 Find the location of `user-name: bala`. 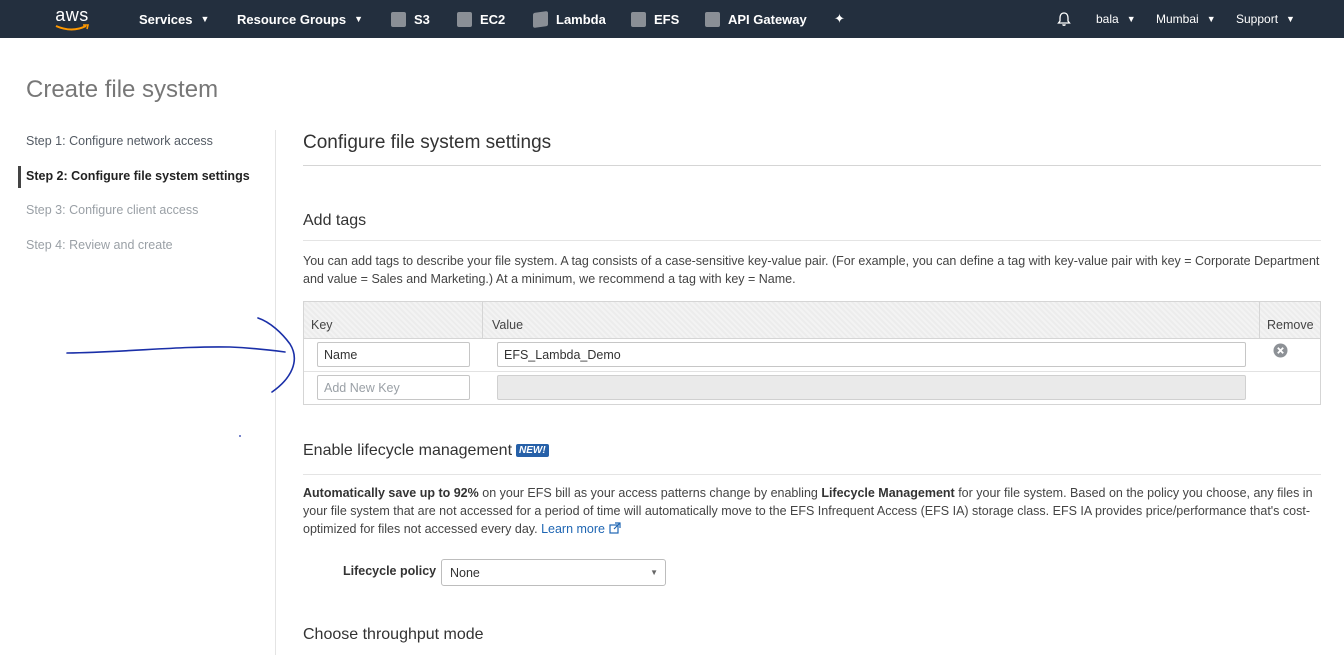

user-name: bala is located at coordinates (1107, 19).